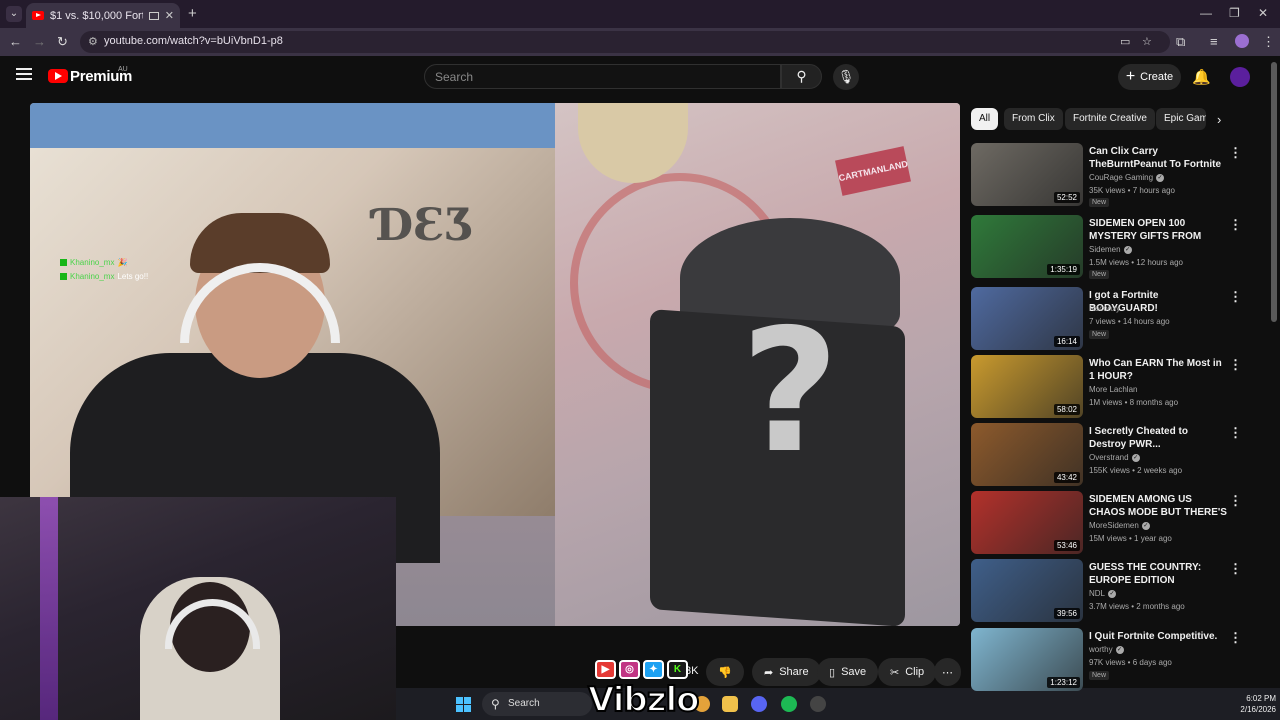 Image resolution: width=1280 pixels, height=720 pixels. What do you see at coordinates (1201, 77) in the screenshot?
I see `notifications-bell-icon: 🔔` at bounding box center [1201, 77].